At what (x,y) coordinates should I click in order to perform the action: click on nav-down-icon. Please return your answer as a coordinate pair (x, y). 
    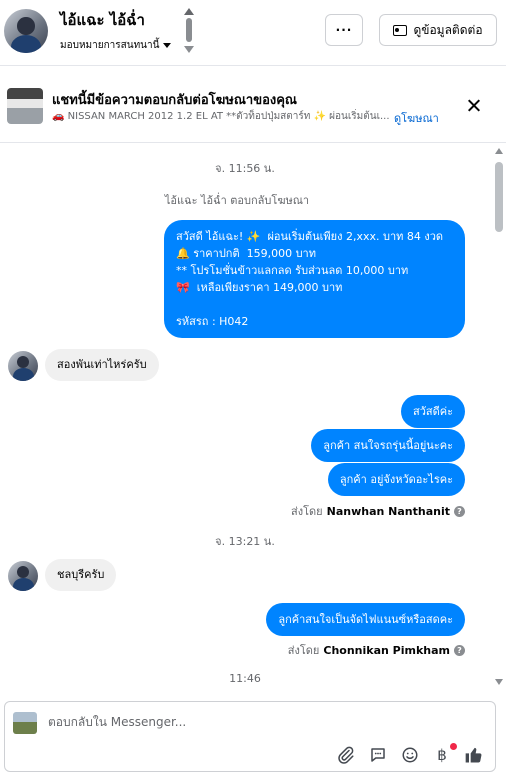
    Looking at the image, I should click on (189, 49).